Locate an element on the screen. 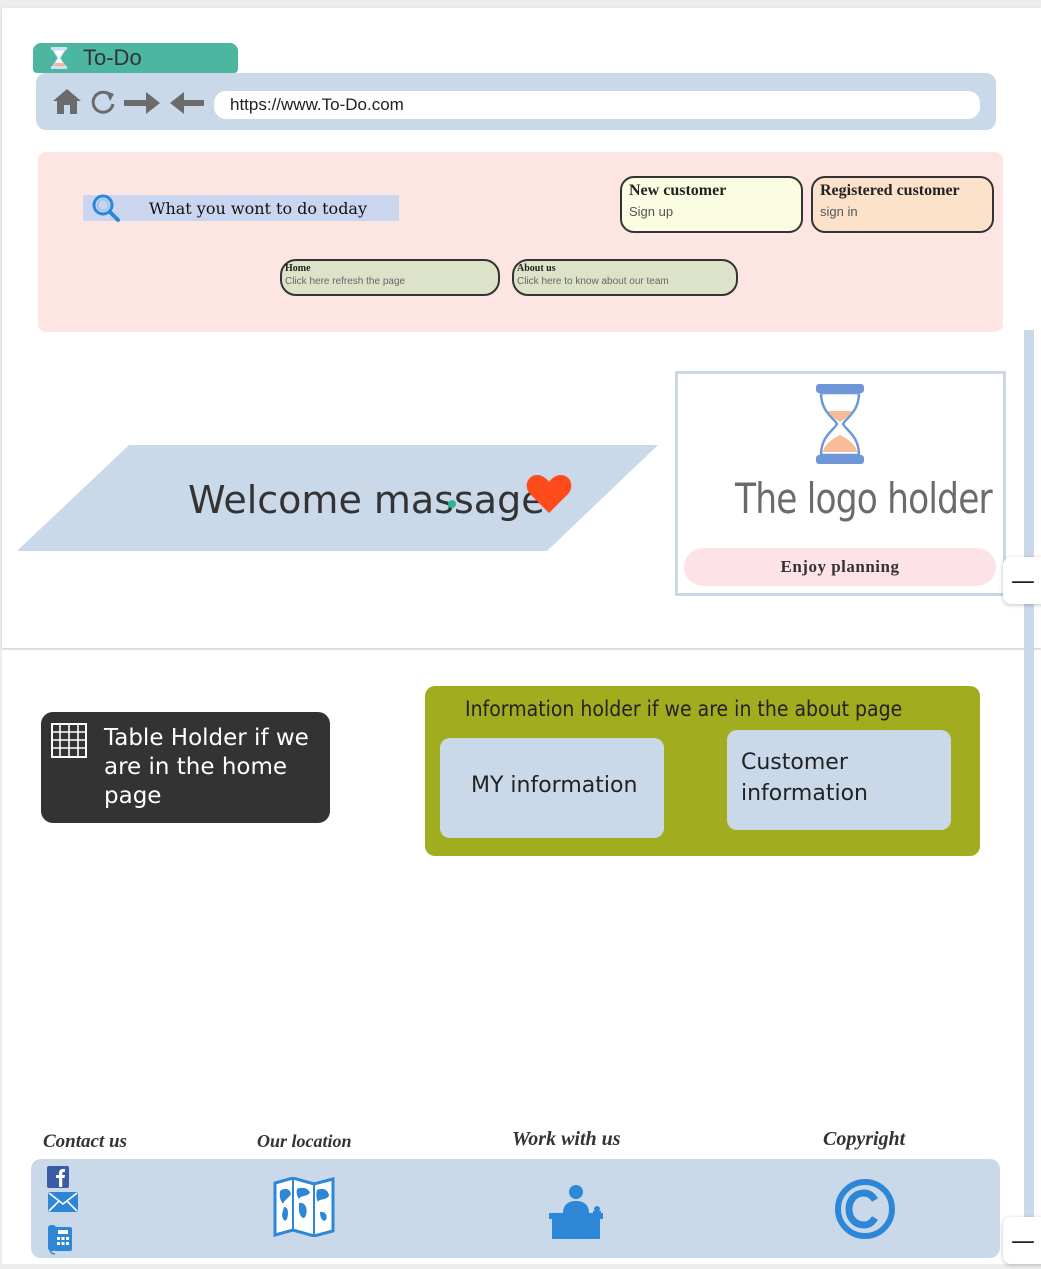  mail-icon is located at coordinates (63, 1202).